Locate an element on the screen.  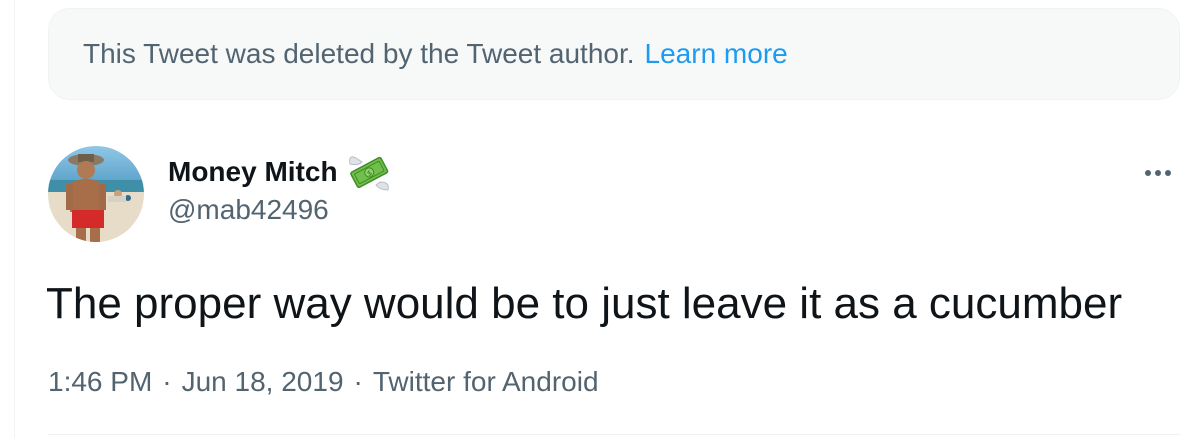
tweet-date: Jun 18, 2019 is located at coordinates (263, 382).